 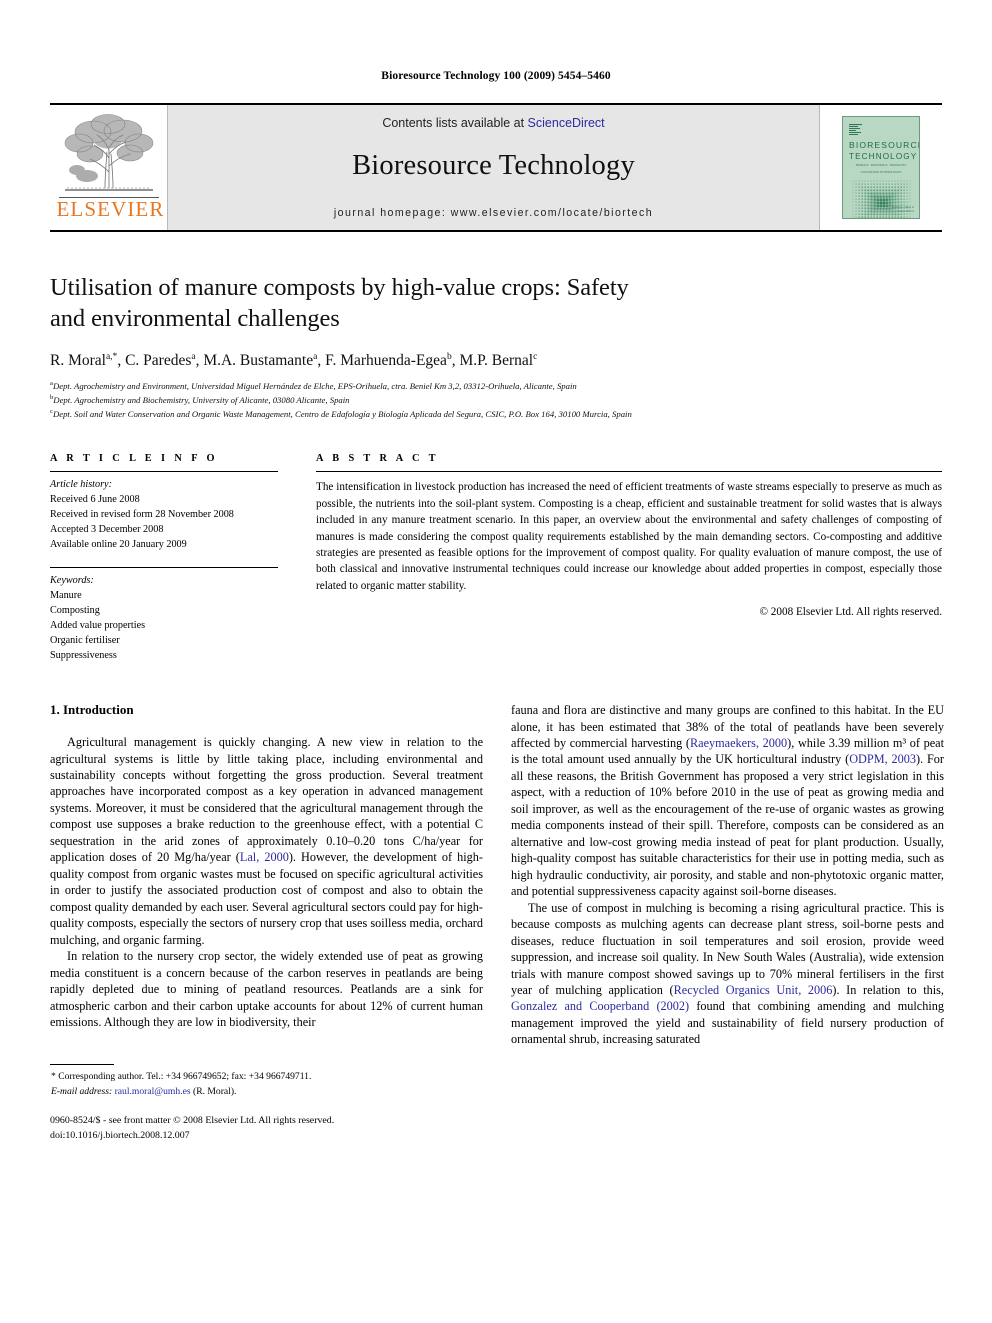 What do you see at coordinates (629, 472) in the screenshot?
I see `abstract-rule` at bounding box center [629, 472].